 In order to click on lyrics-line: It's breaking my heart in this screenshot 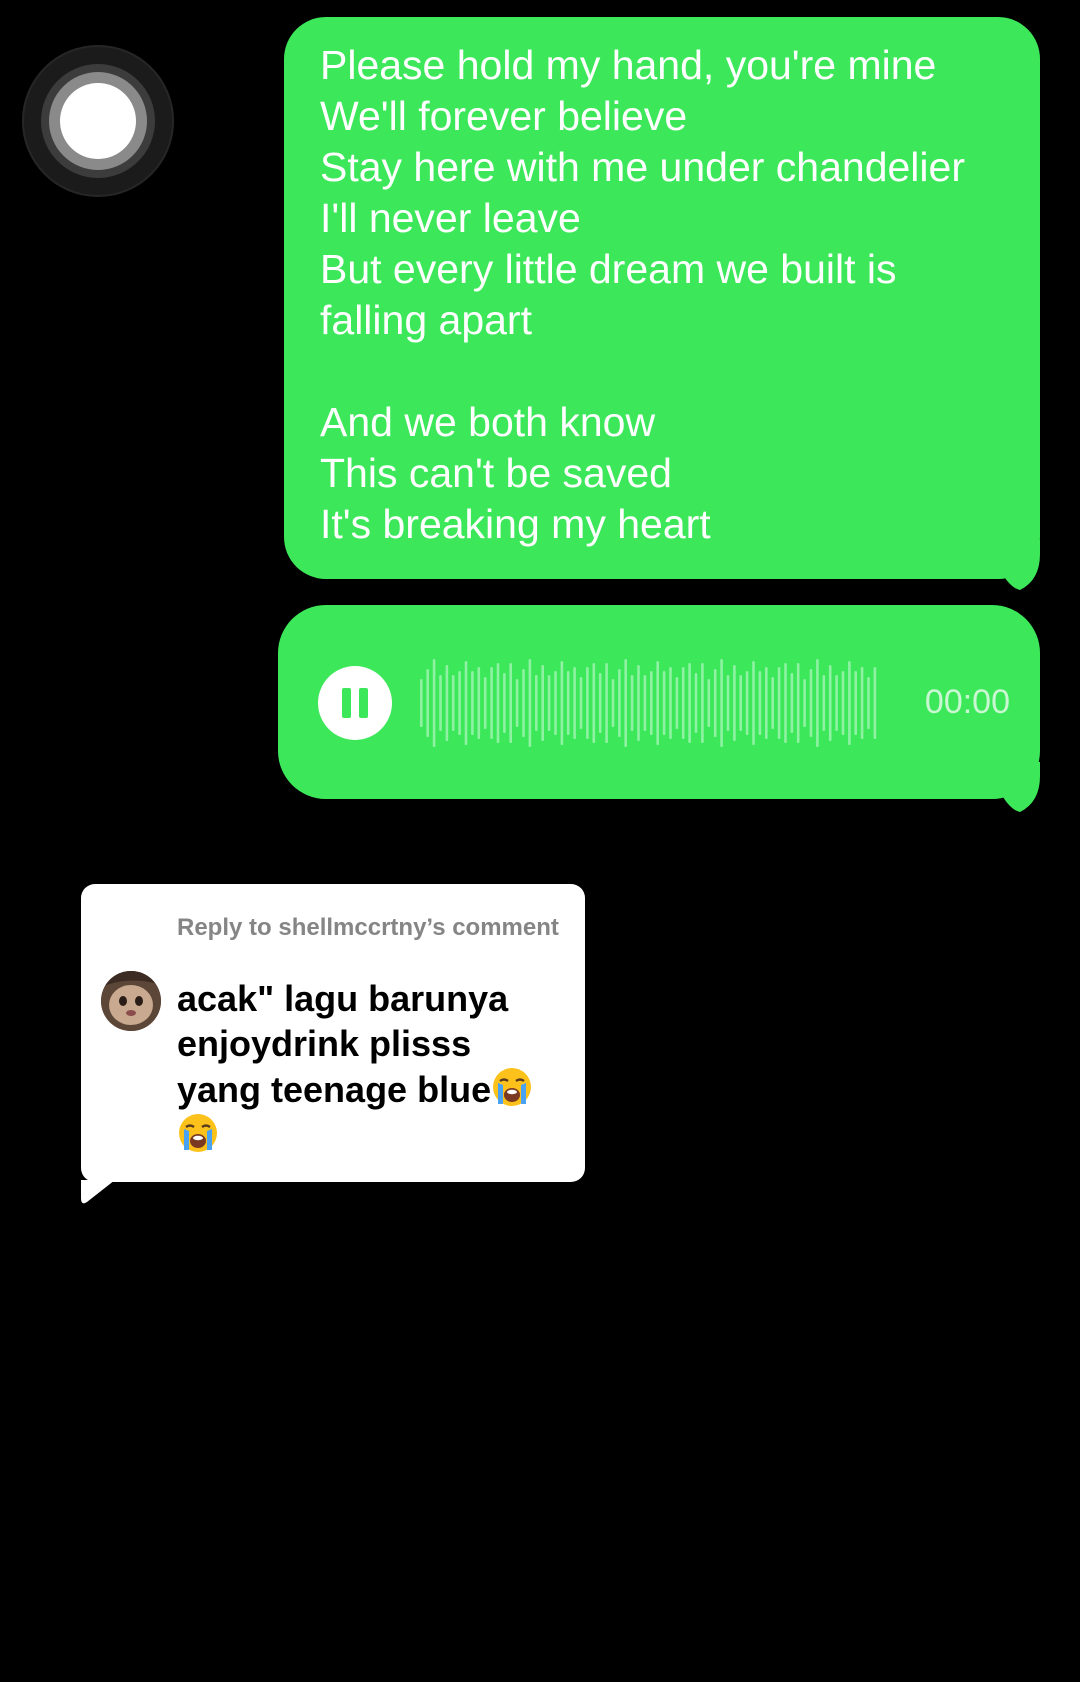, I will do `click(515, 524)`.